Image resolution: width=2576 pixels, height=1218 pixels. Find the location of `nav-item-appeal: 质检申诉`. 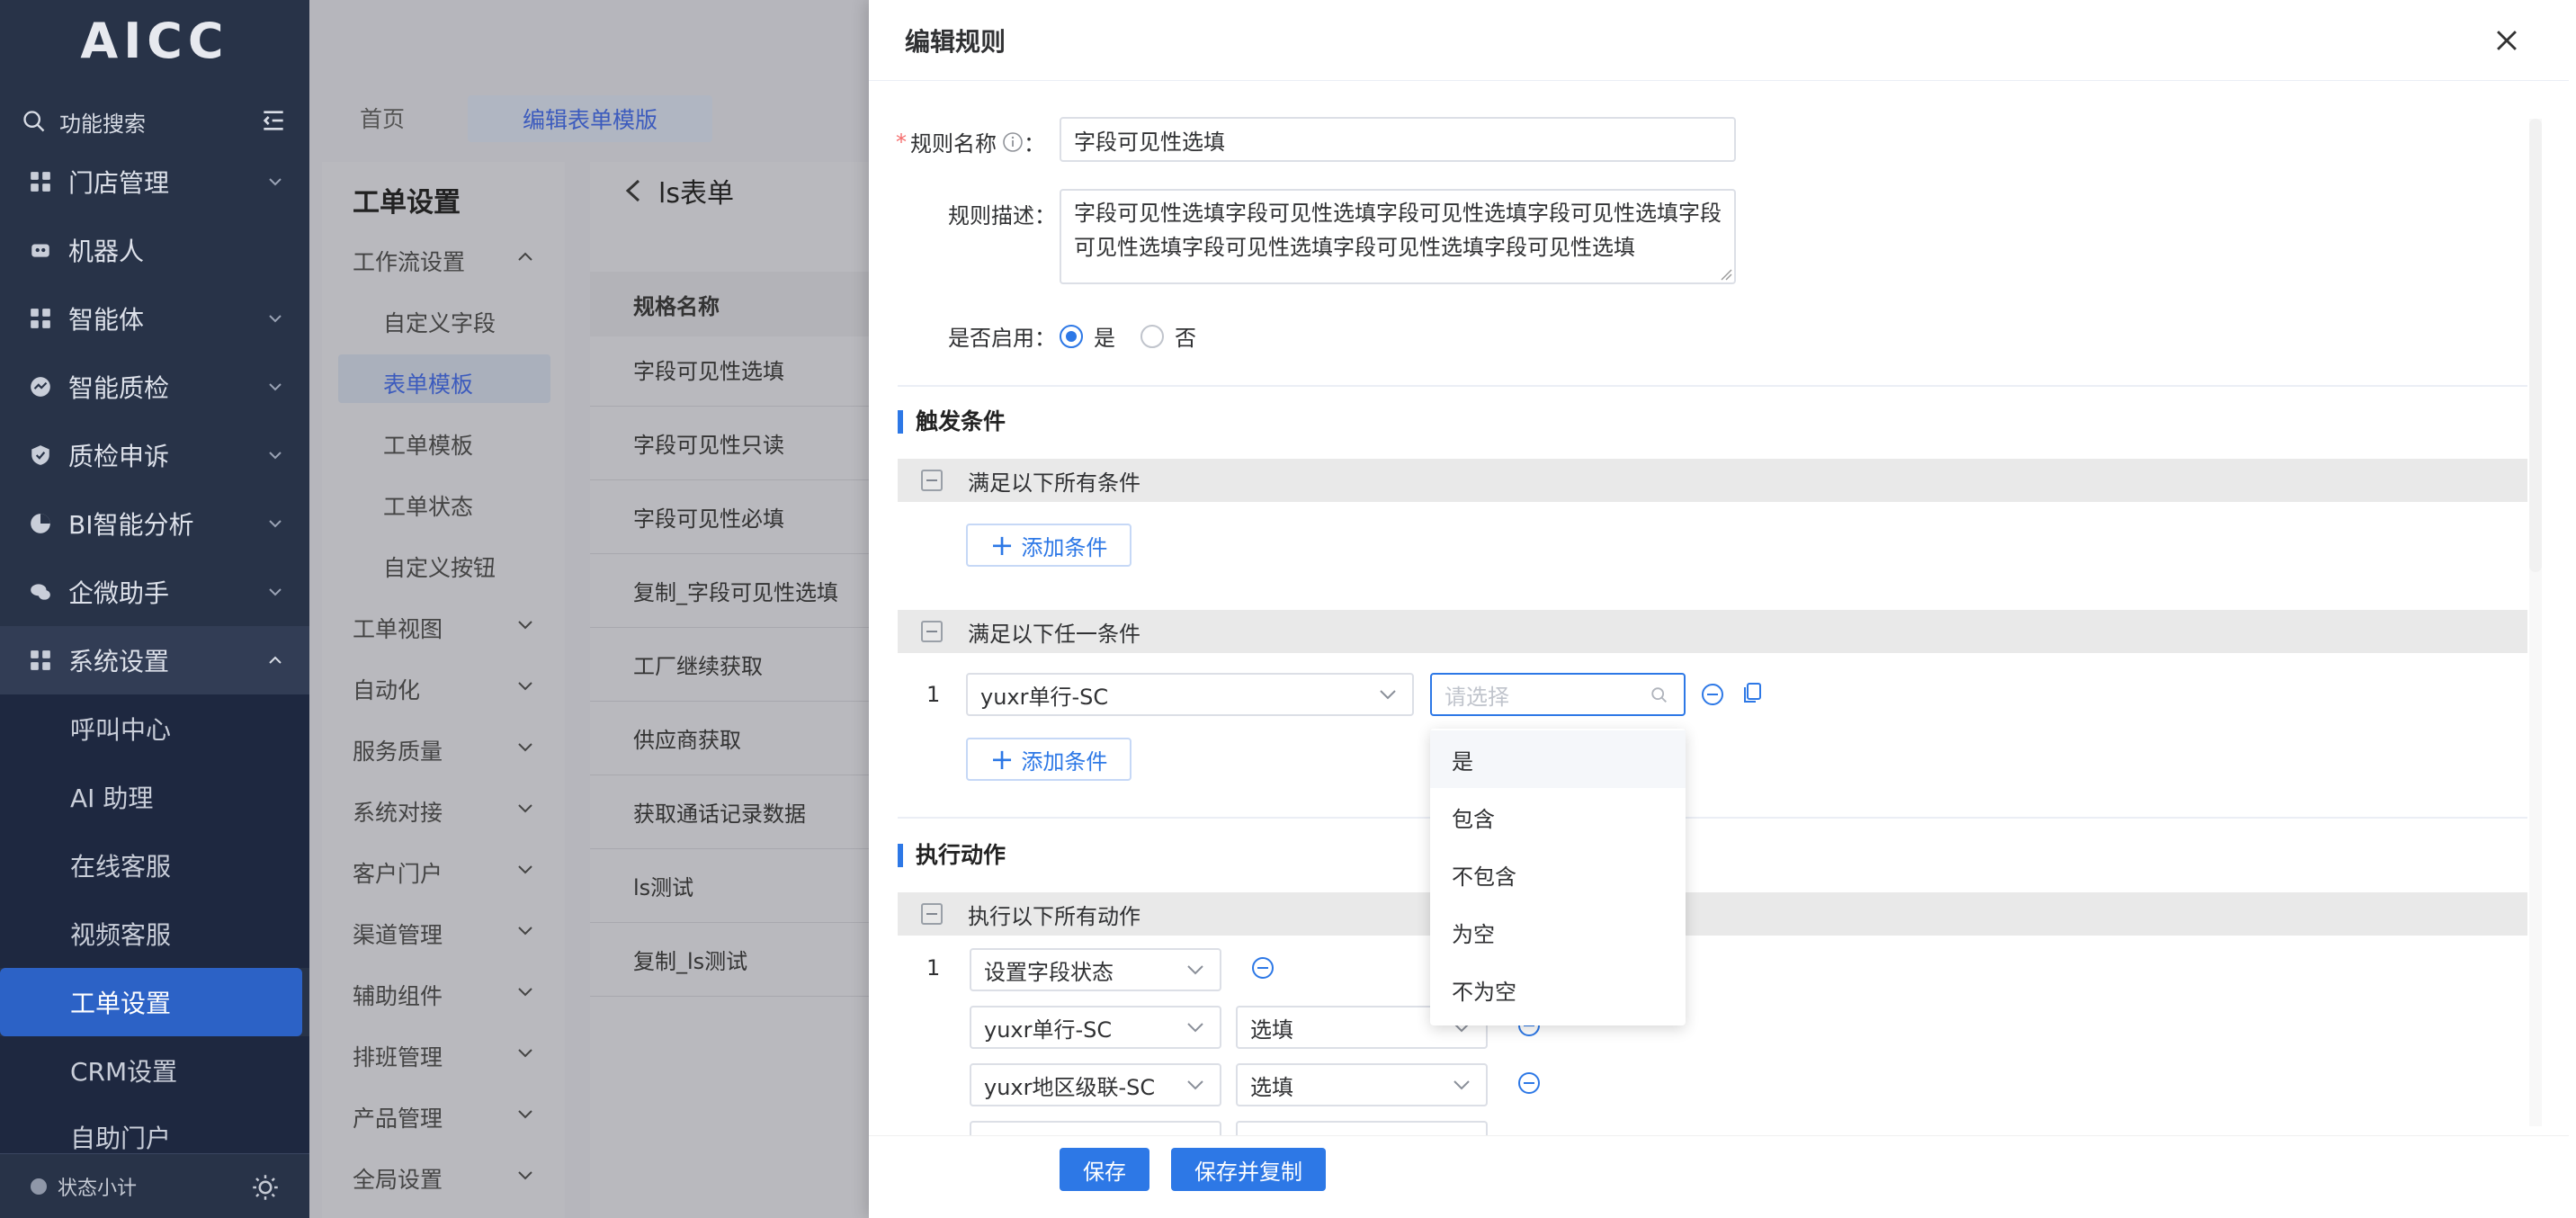

nav-item-appeal: 质检申诉 is located at coordinates (154, 455).